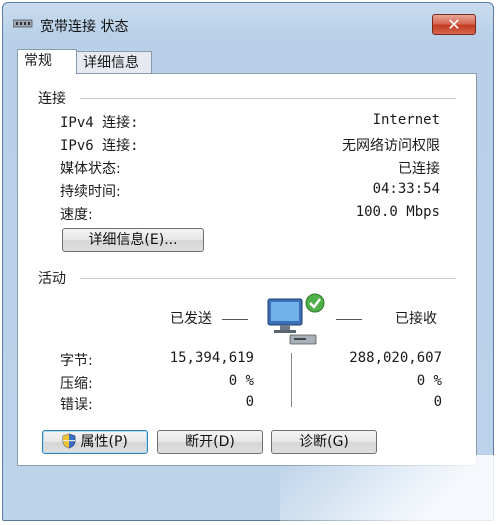 The height and width of the screenshot is (525, 500). What do you see at coordinates (47, 61) in the screenshot?
I see `tab-general: 常规` at bounding box center [47, 61].